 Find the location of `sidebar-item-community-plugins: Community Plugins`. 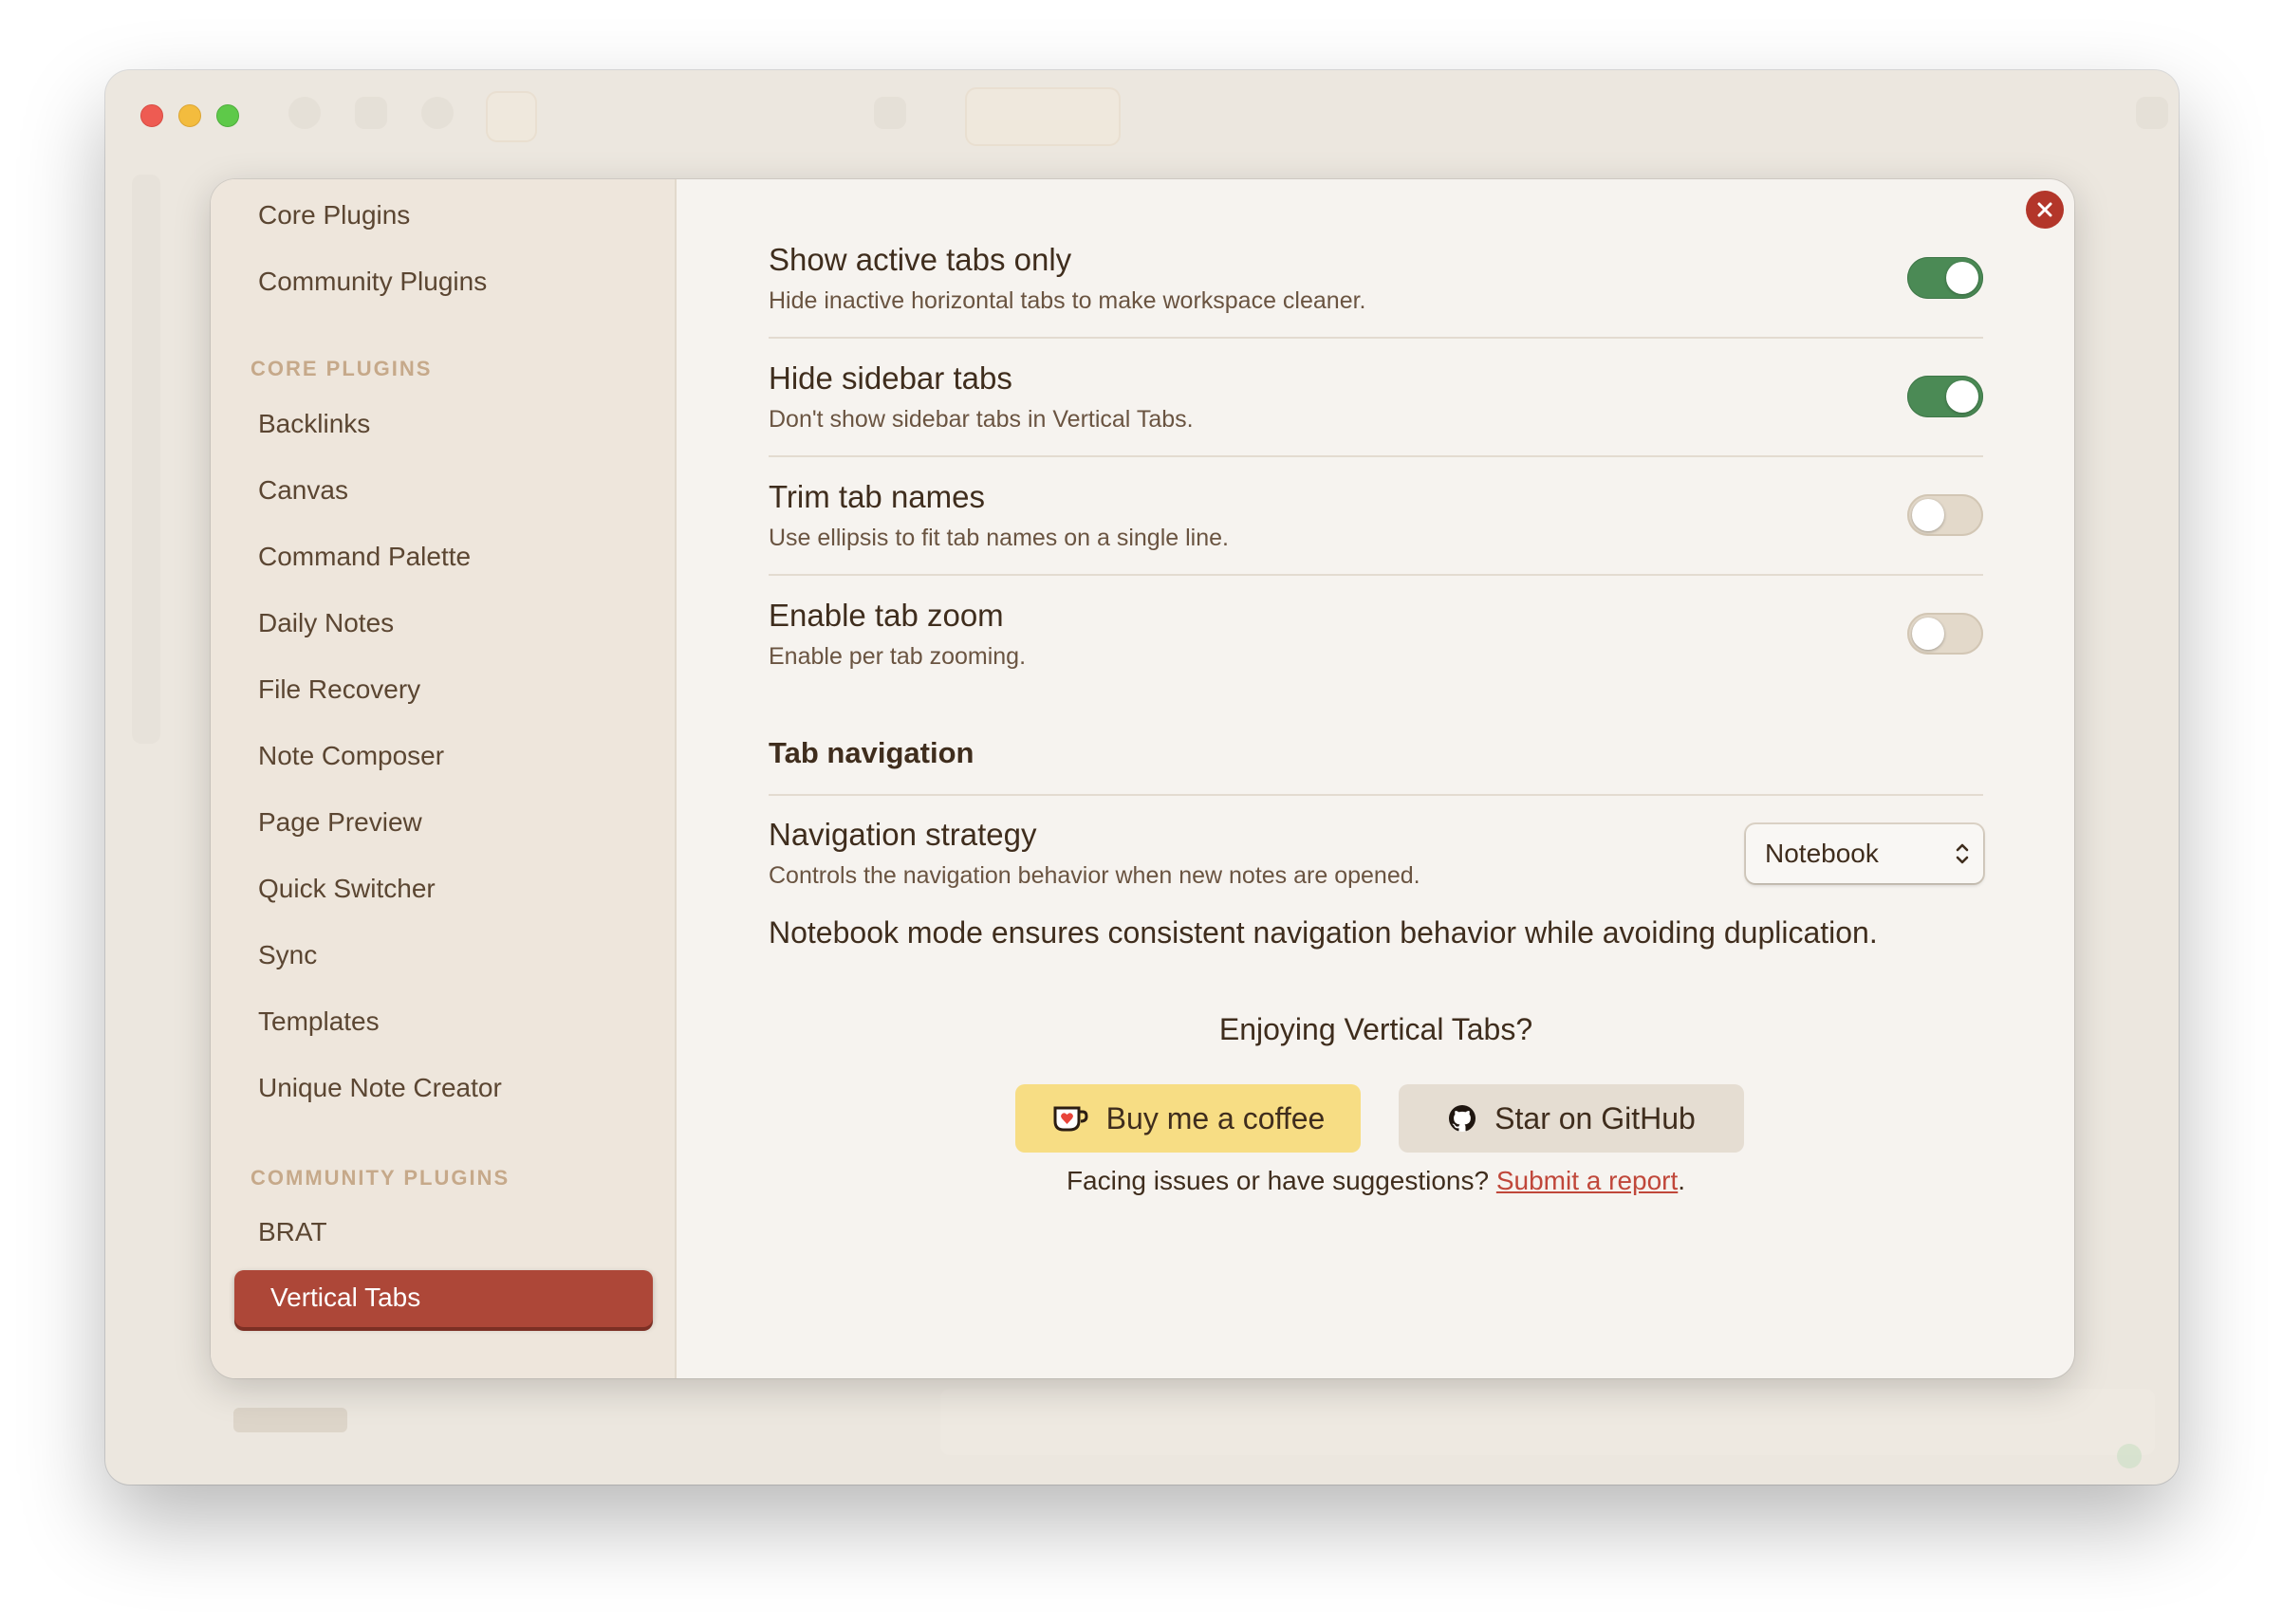

sidebar-item-community-plugins: Community Plugins is located at coordinates (372, 282).